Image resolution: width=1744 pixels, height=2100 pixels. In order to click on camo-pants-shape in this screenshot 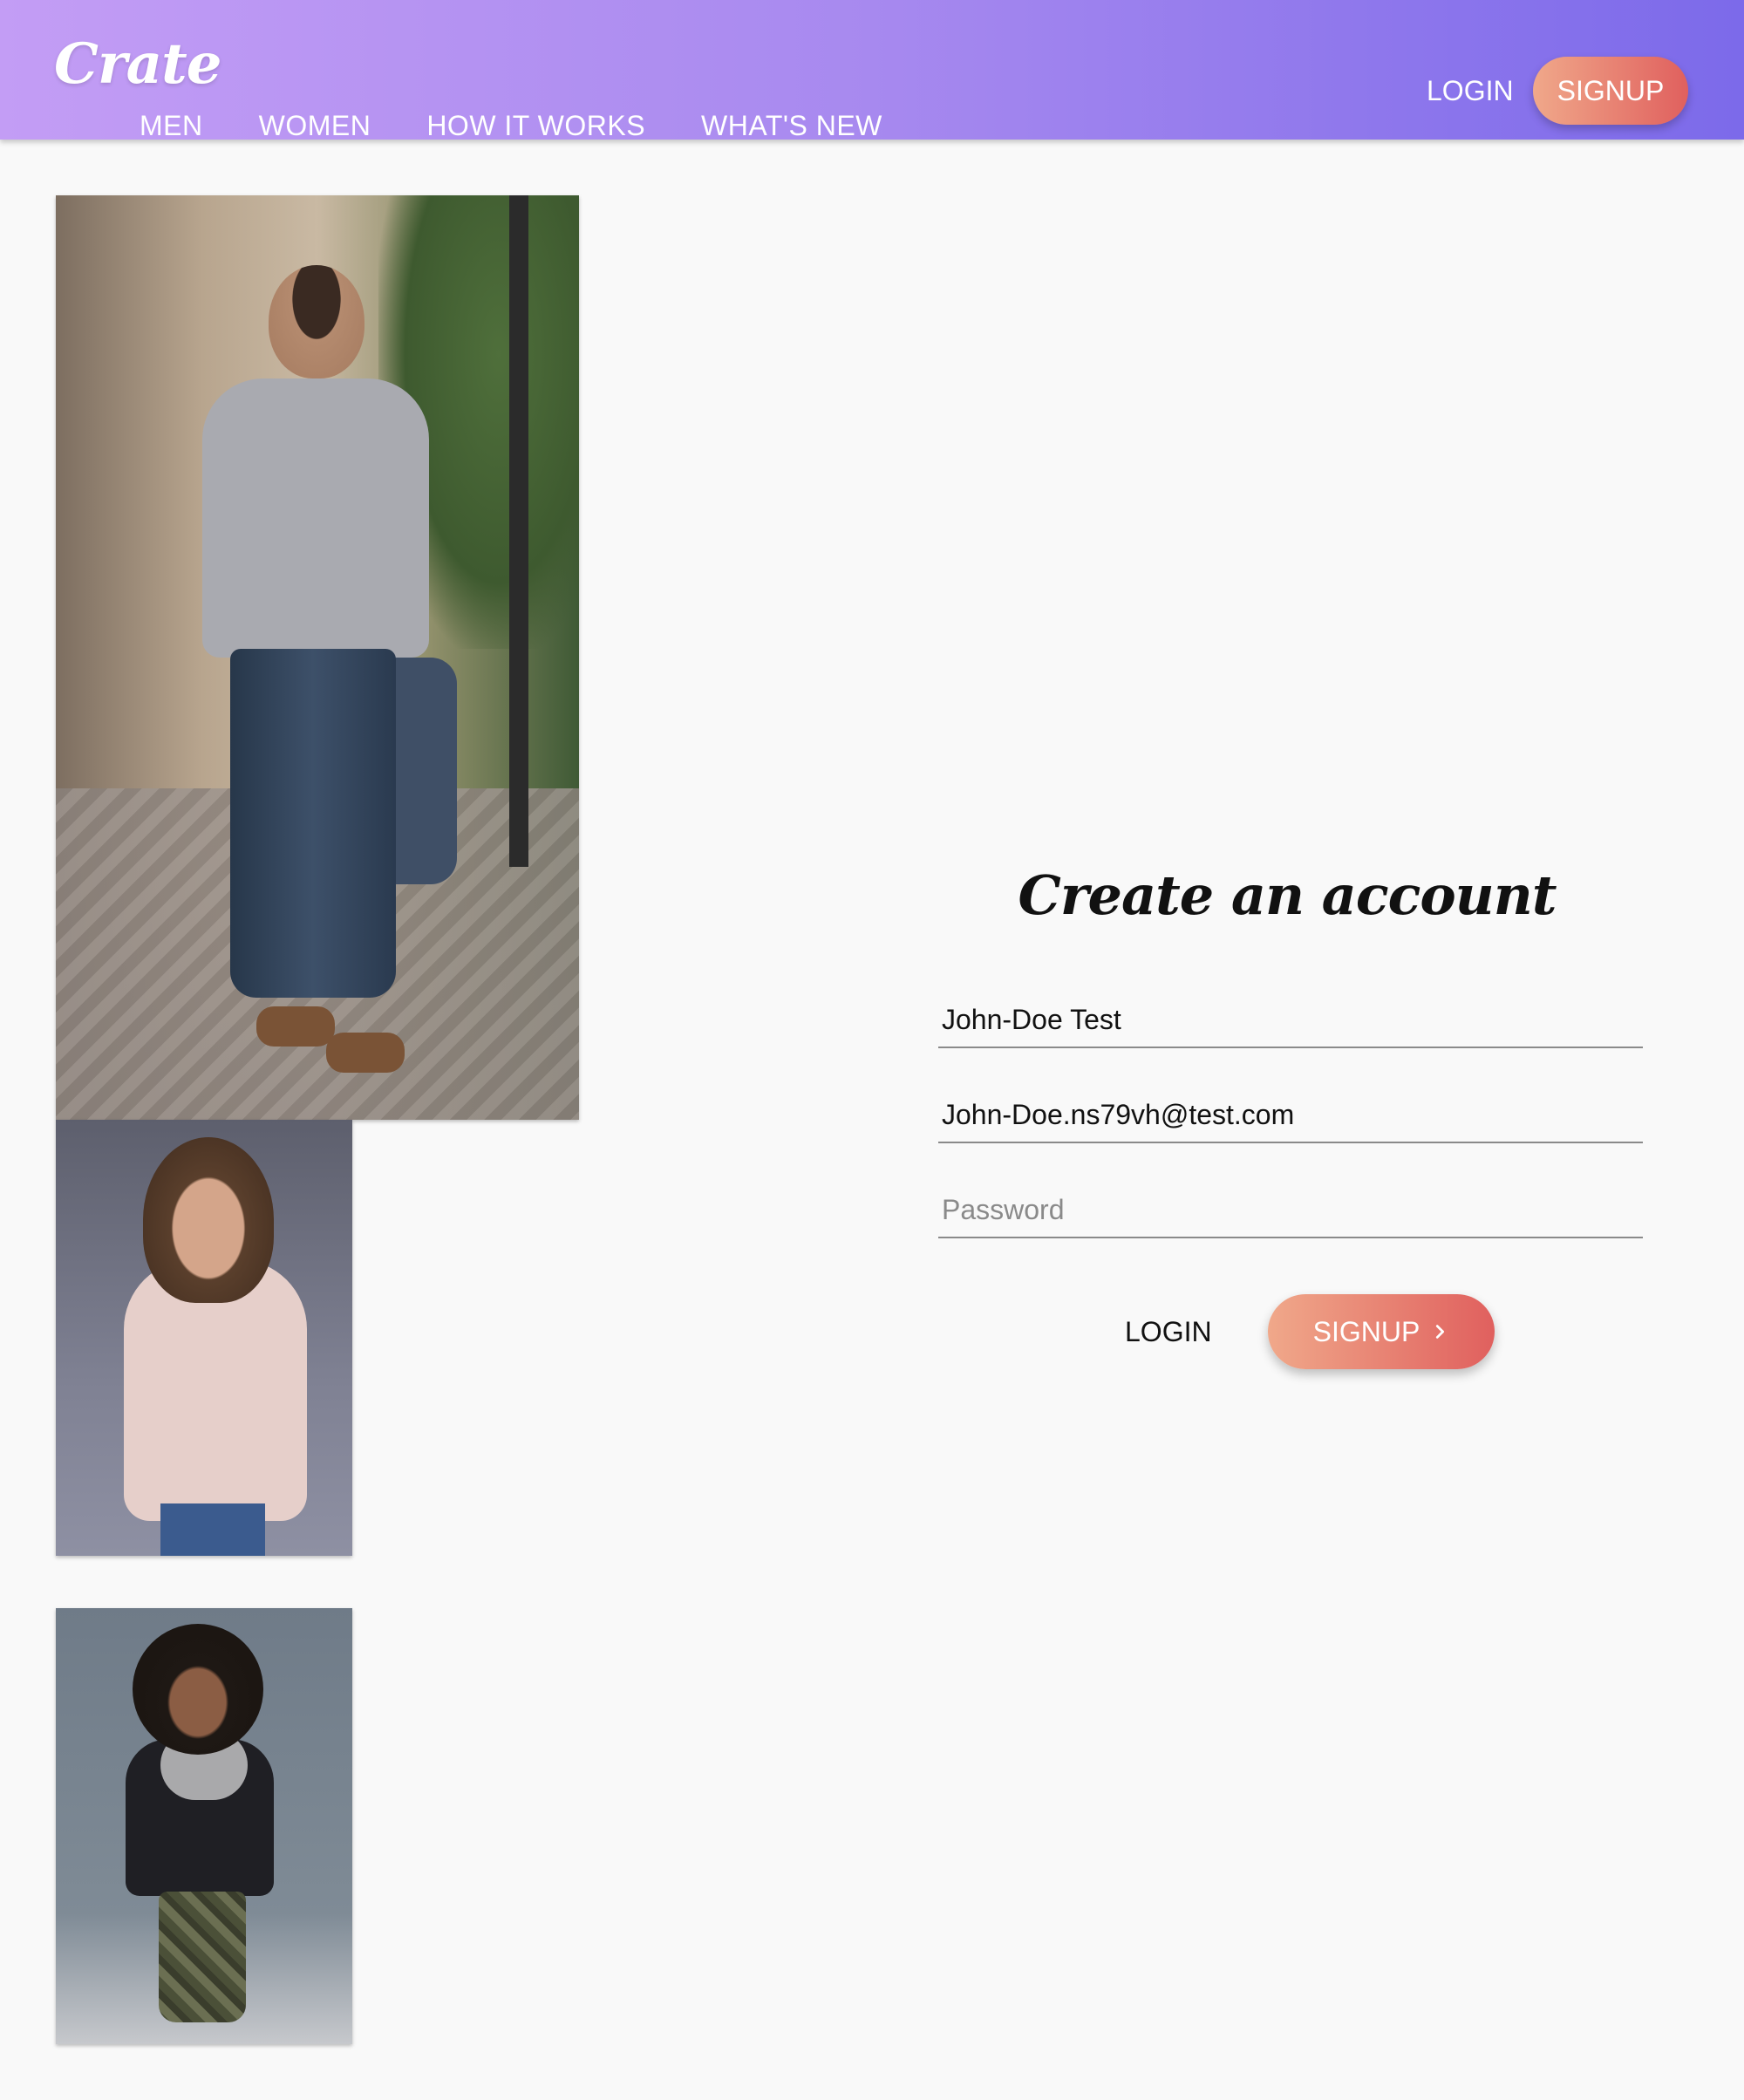, I will do `click(202, 1957)`.